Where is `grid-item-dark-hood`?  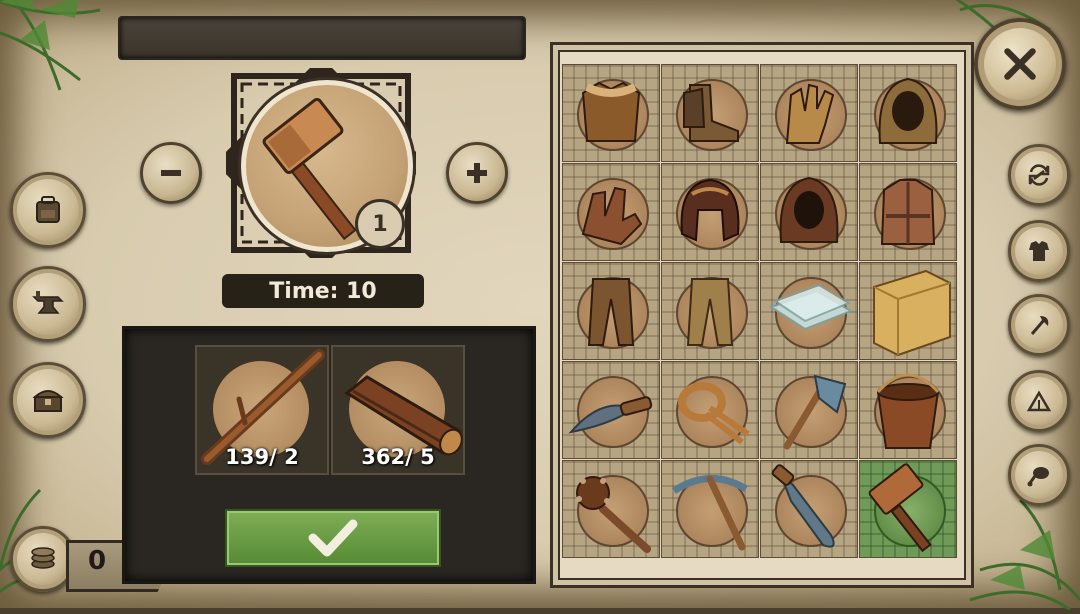
grid-item-dark-hood is located at coordinates (809, 212).